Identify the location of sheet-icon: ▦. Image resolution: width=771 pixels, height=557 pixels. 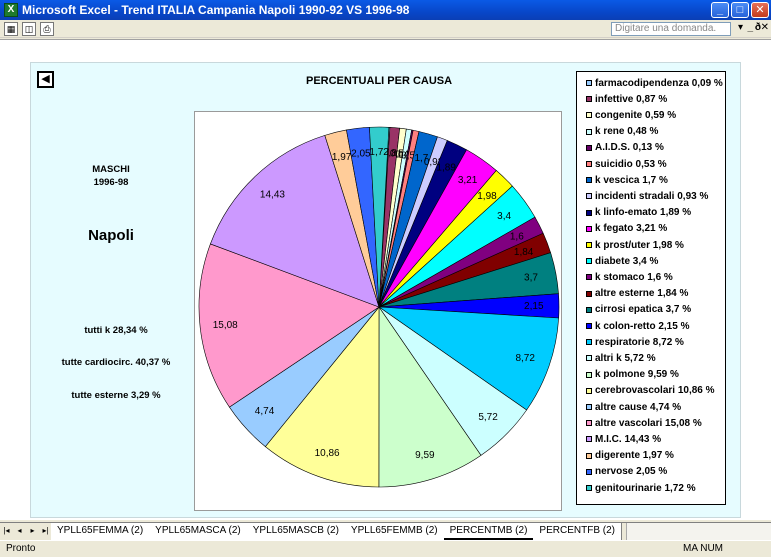
(11, 28).